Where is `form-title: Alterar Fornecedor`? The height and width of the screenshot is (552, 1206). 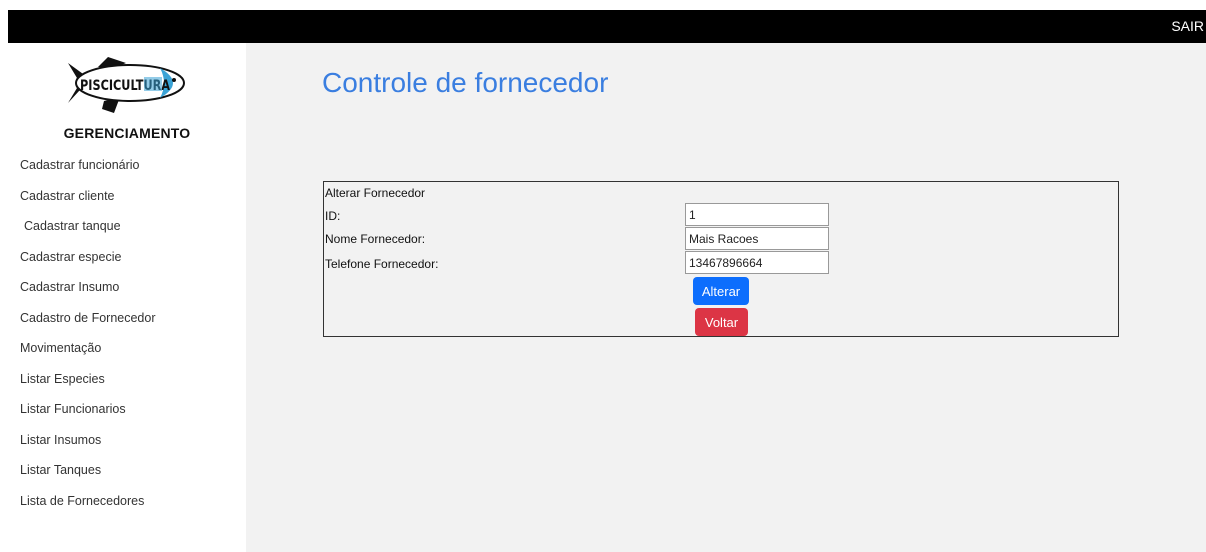 form-title: Alterar Fornecedor is located at coordinates (375, 193).